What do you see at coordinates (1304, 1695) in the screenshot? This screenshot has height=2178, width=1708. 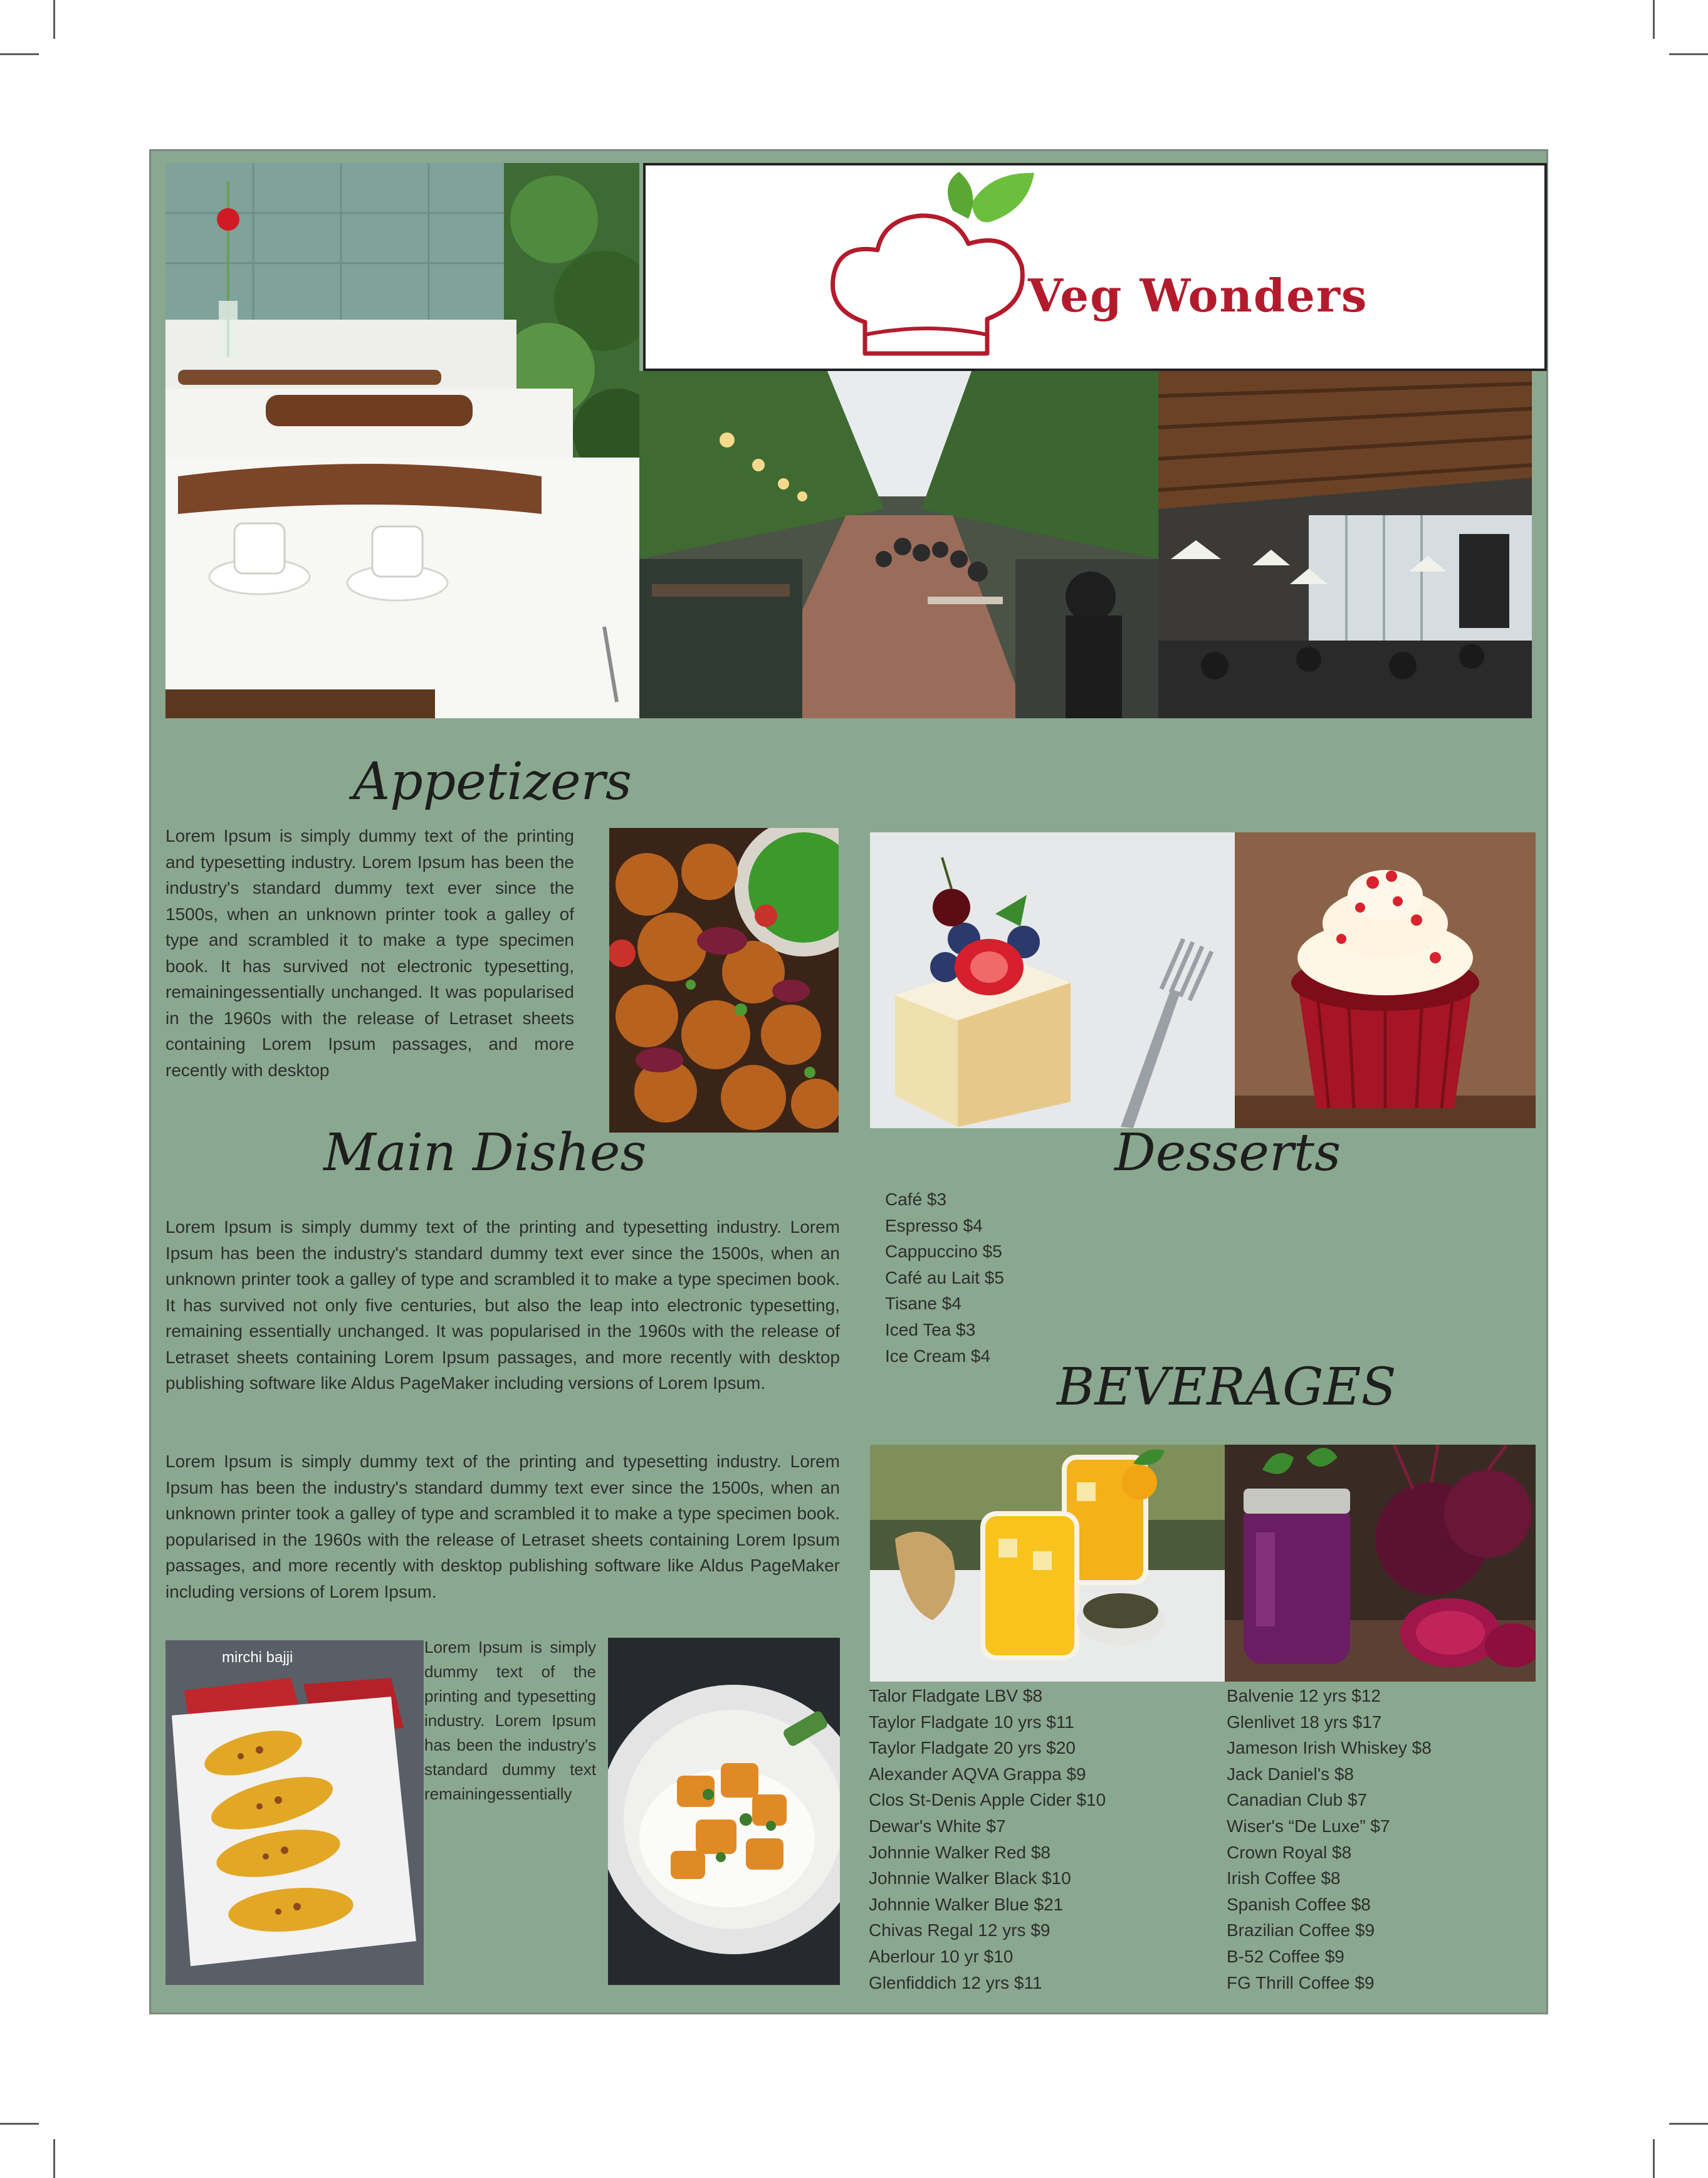 I see `beverage-item: Balvenie 12 yrs $12` at bounding box center [1304, 1695].